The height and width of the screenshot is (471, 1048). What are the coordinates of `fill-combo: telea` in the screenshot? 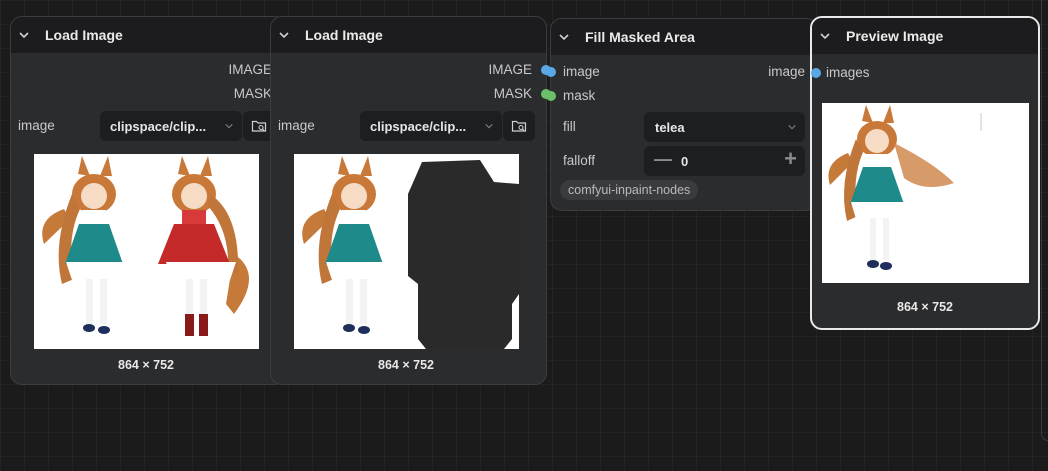 It's located at (724, 127).